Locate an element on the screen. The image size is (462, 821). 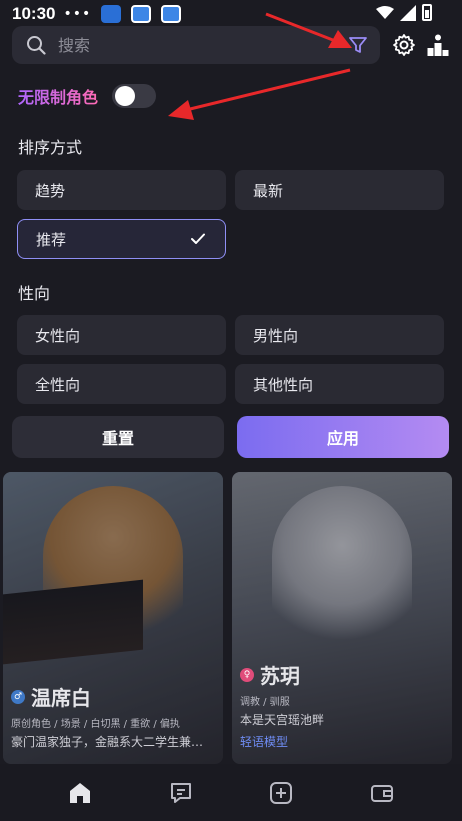
orientation-option-all: 全性向 is located at coordinates (121, 384).